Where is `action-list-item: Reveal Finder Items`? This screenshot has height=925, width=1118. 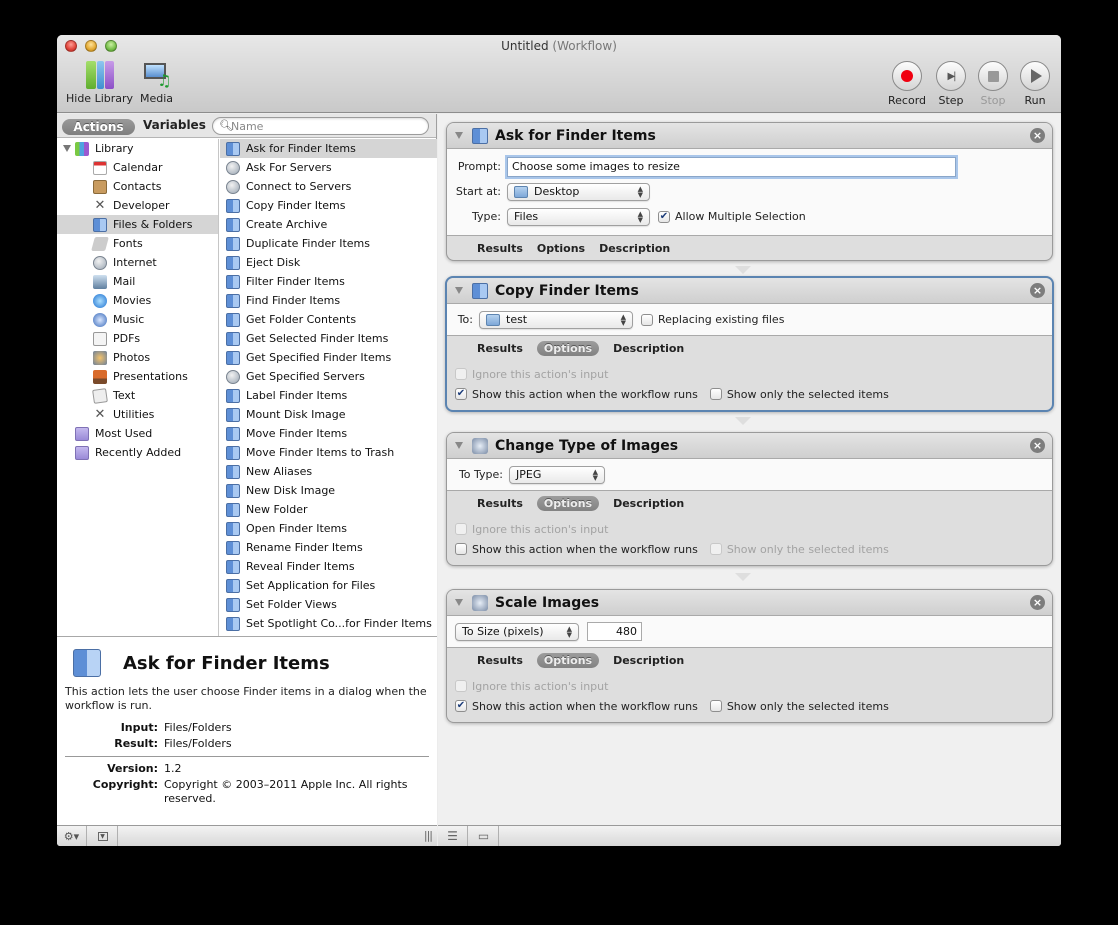
action-list-item: Reveal Finder Items is located at coordinates (328, 566).